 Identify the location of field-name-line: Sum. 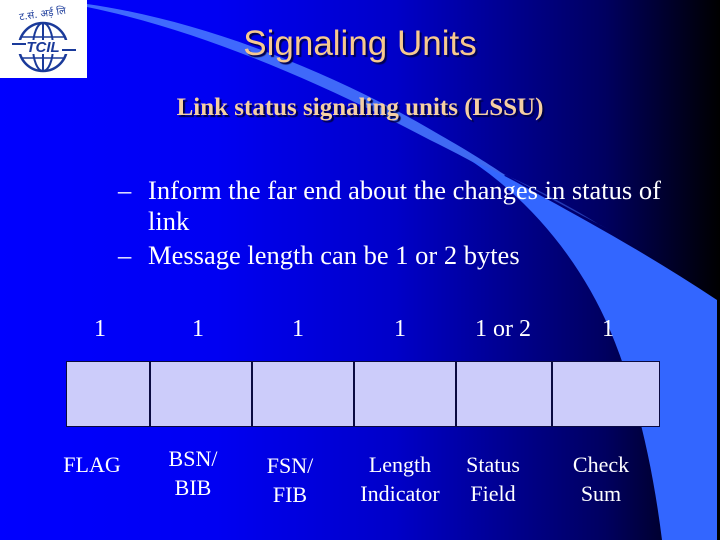
(601, 493).